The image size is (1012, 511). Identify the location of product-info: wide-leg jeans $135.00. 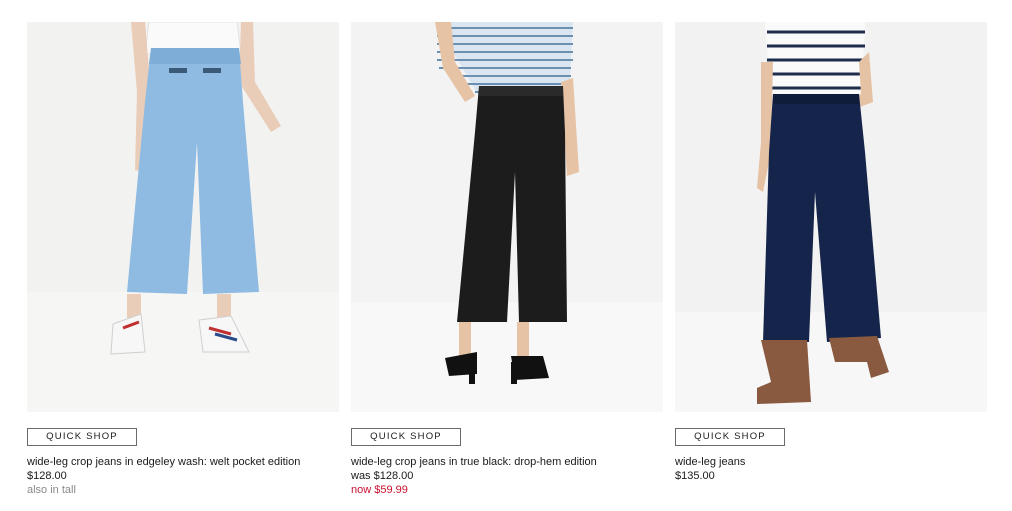
(831, 469).